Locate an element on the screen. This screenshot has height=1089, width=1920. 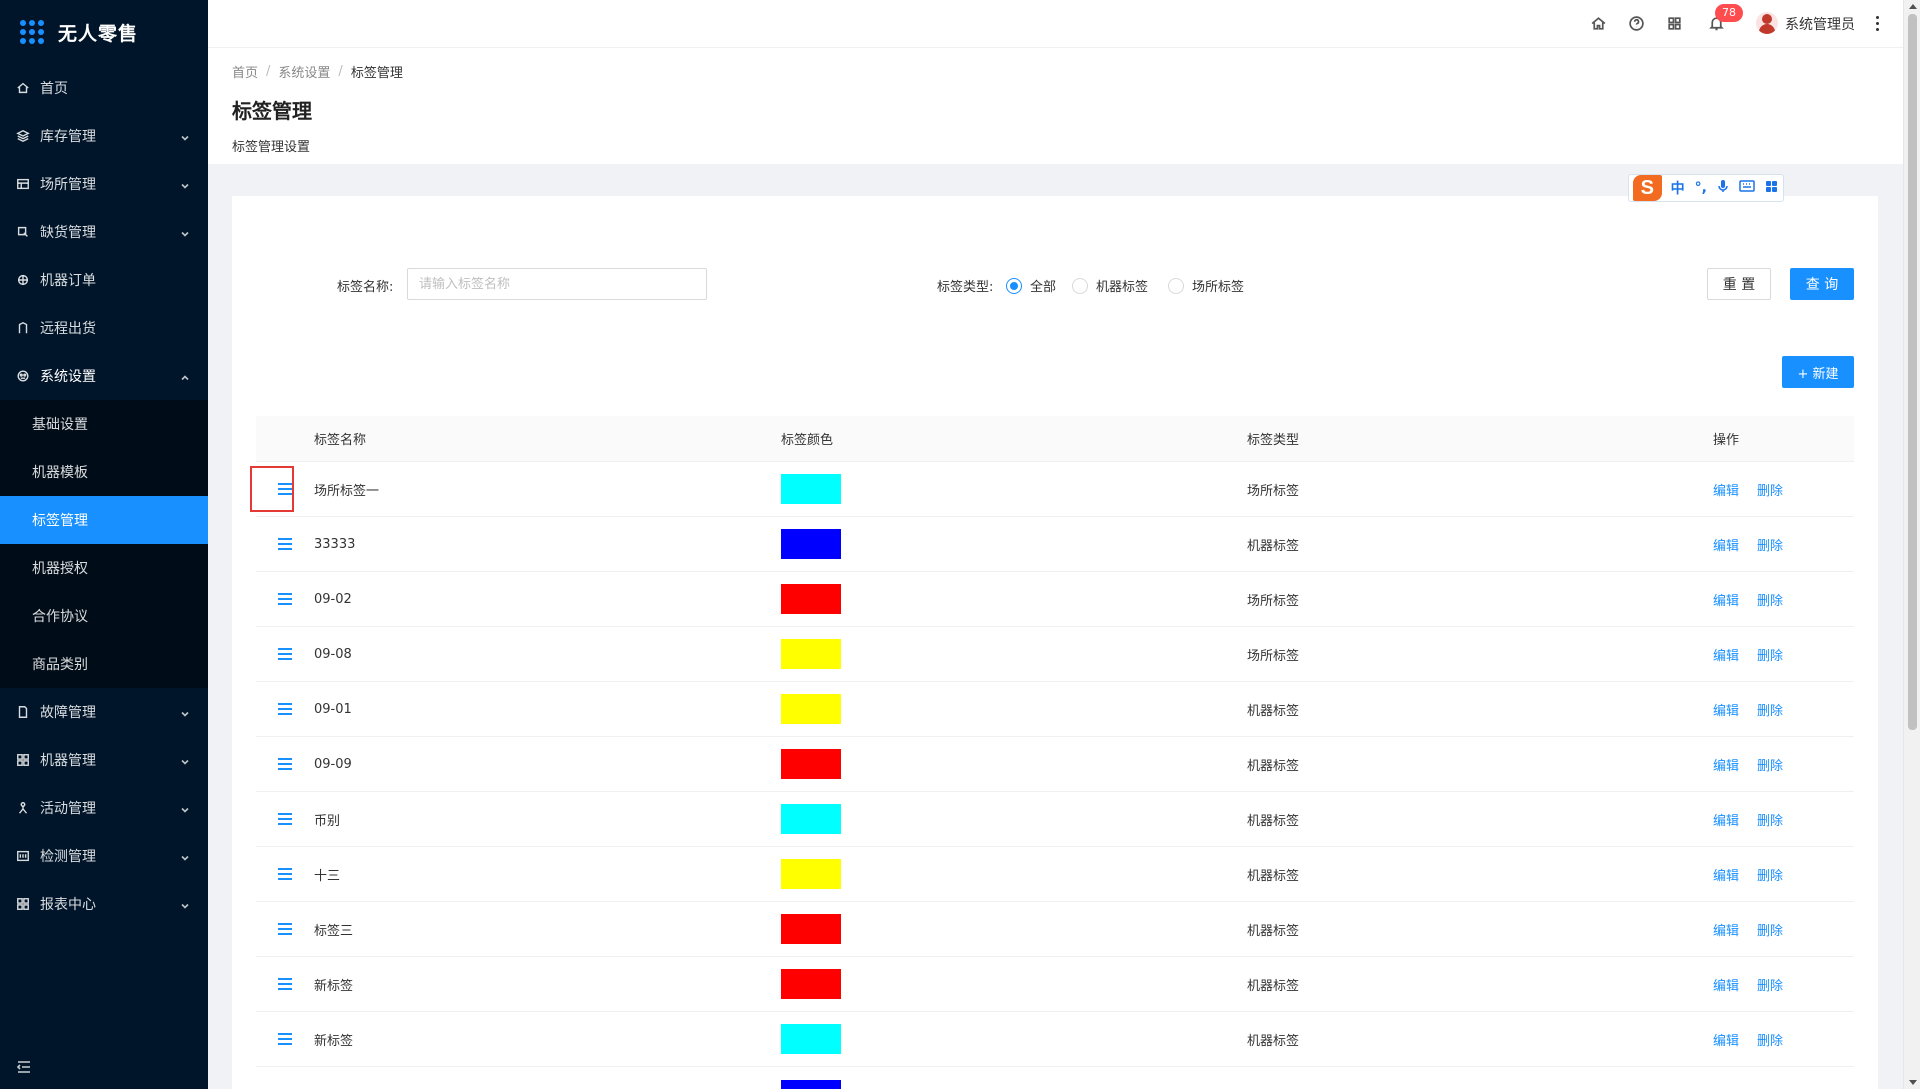
tag-name-cell: 33333 is located at coordinates (335, 544).